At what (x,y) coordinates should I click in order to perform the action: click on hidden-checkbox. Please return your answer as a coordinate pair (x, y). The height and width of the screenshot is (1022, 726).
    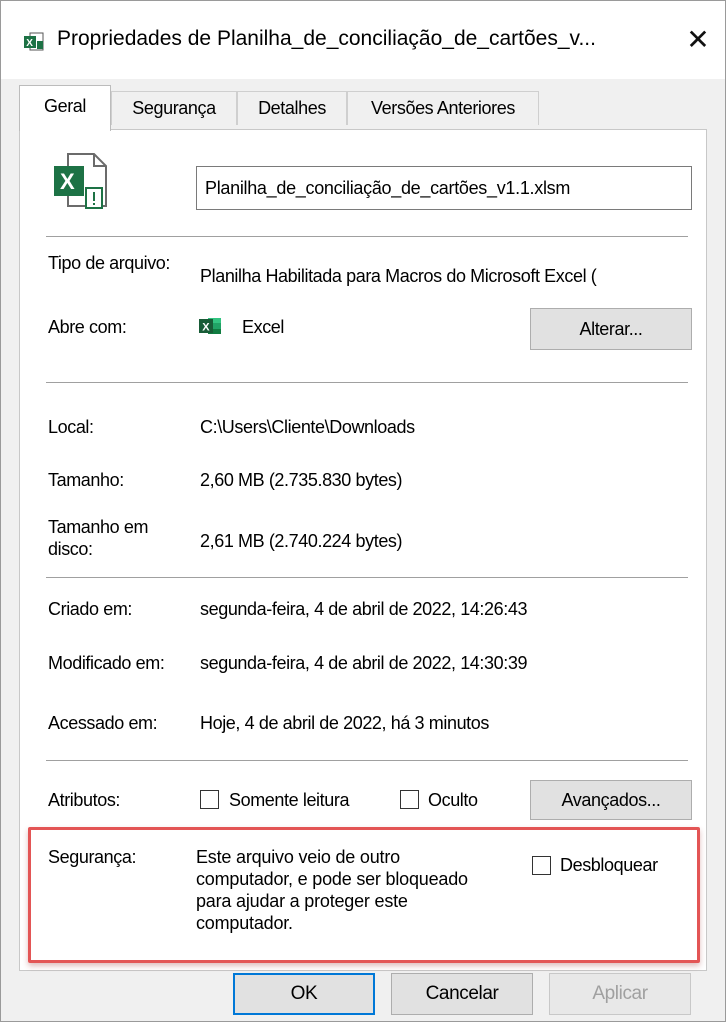
    Looking at the image, I should click on (409, 799).